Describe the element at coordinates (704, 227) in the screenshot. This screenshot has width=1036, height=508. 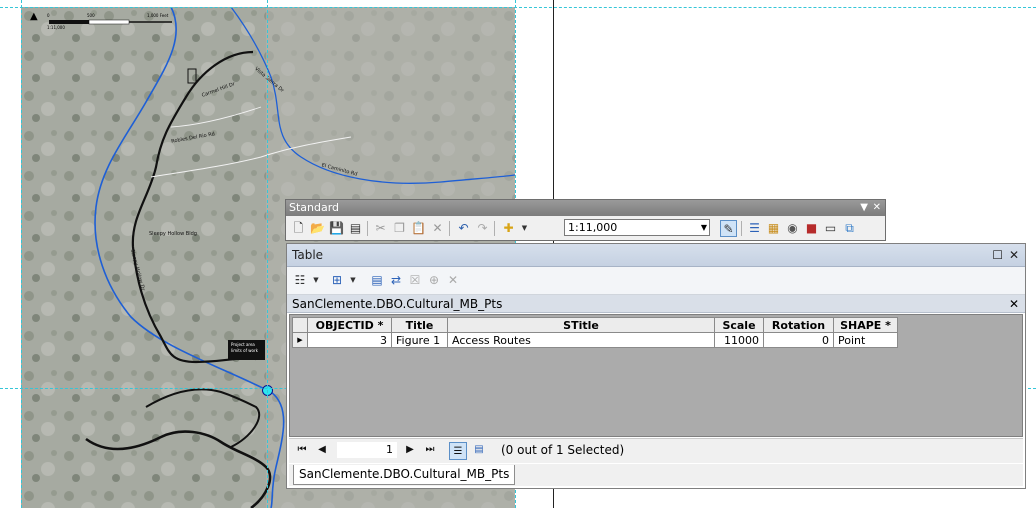
I see `chevron-down-icon: ▼` at that location.